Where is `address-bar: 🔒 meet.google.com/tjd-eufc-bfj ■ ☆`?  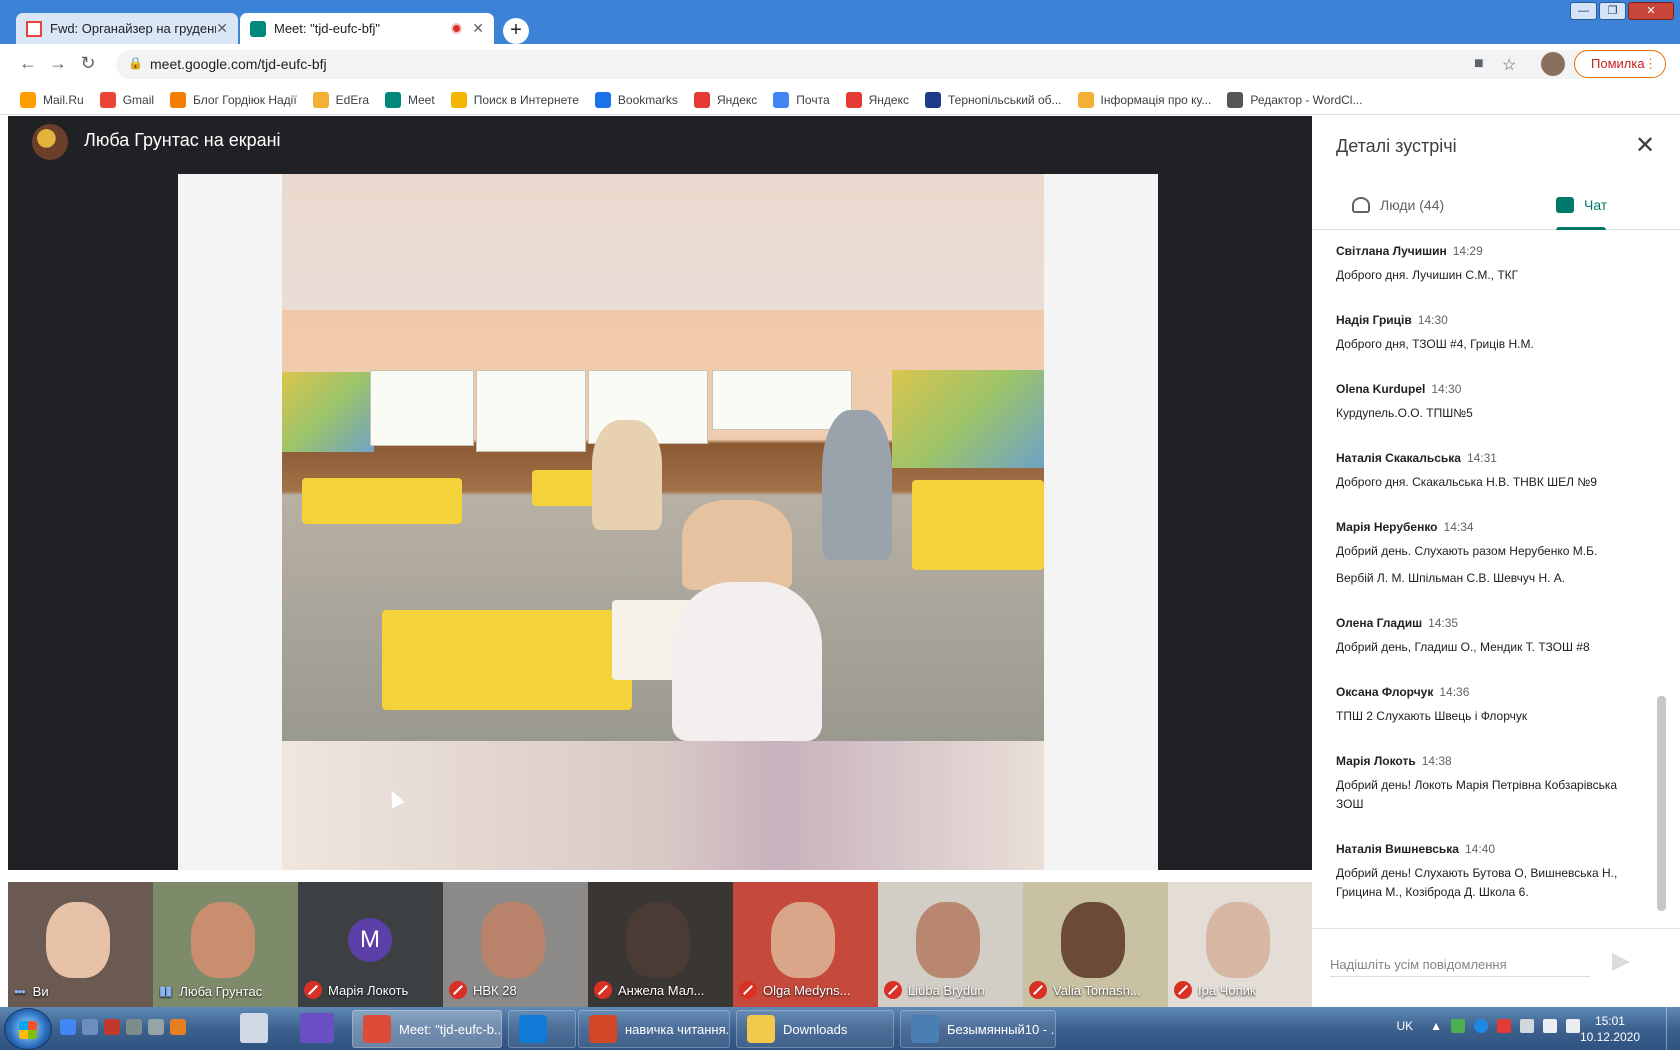 address-bar: 🔒 meet.google.com/tjd-eufc-bfj ■ ☆ is located at coordinates (886, 64).